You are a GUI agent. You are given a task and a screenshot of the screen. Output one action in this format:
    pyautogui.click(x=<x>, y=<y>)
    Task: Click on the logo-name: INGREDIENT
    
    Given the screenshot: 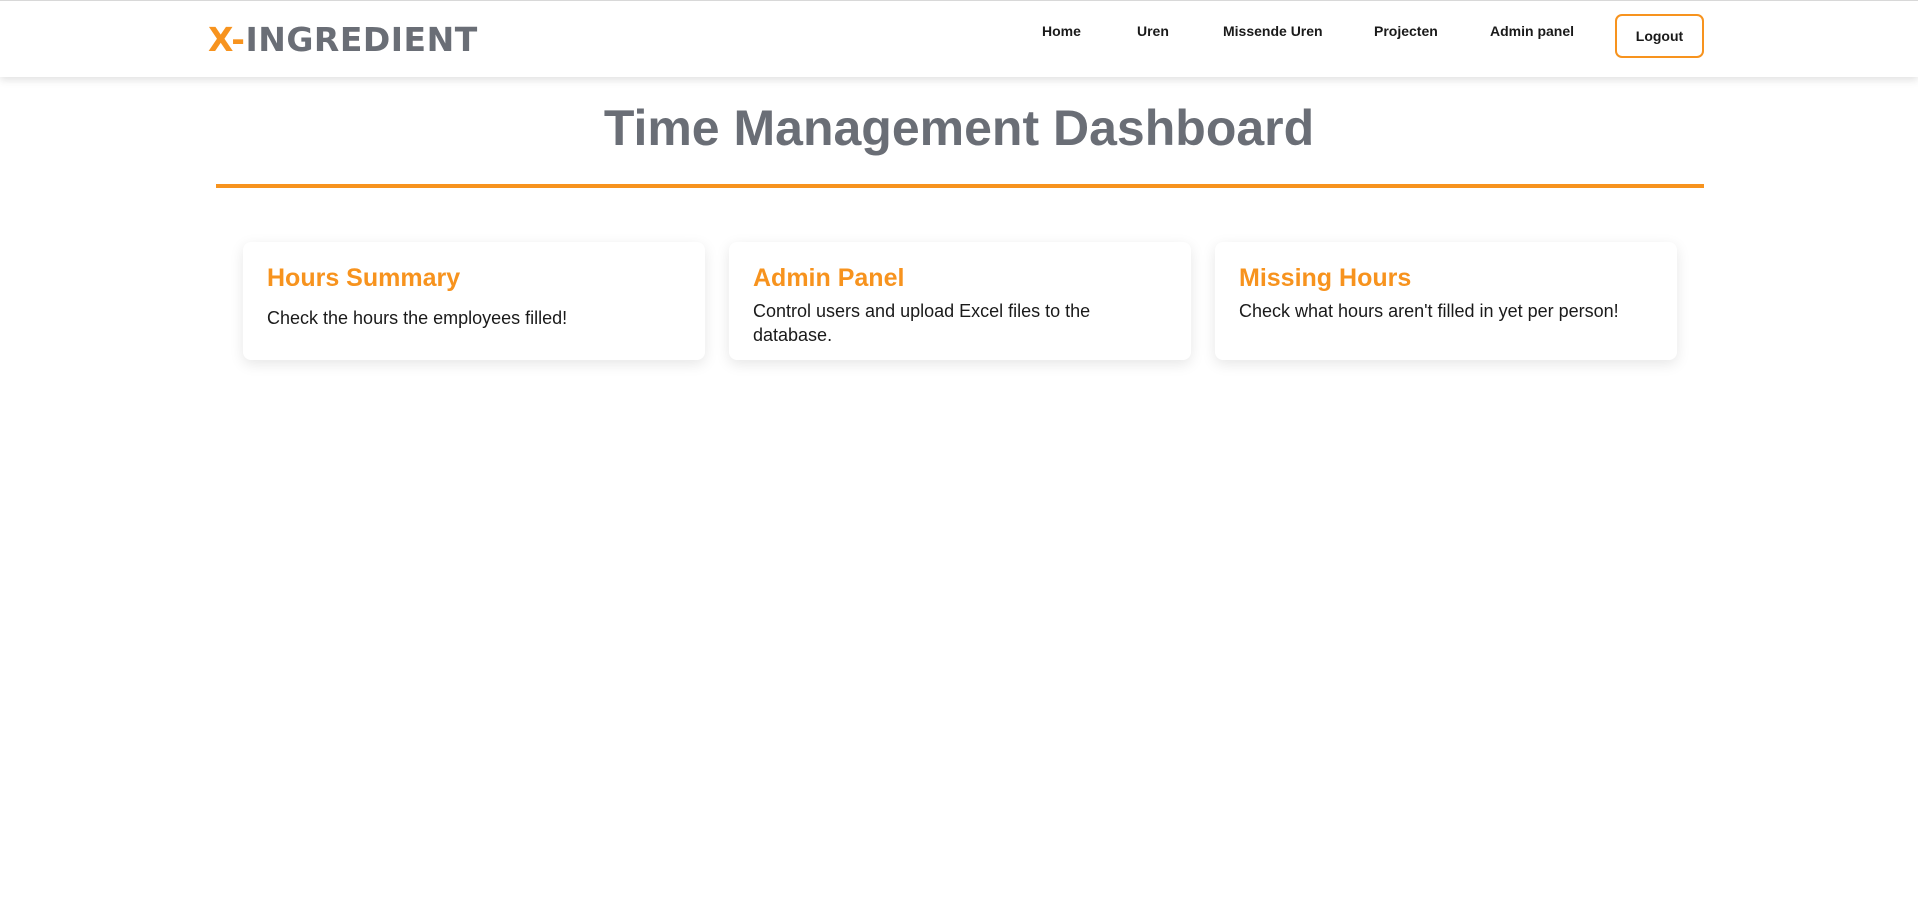 What is the action you would take?
    pyautogui.click(x=361, y=39)
    